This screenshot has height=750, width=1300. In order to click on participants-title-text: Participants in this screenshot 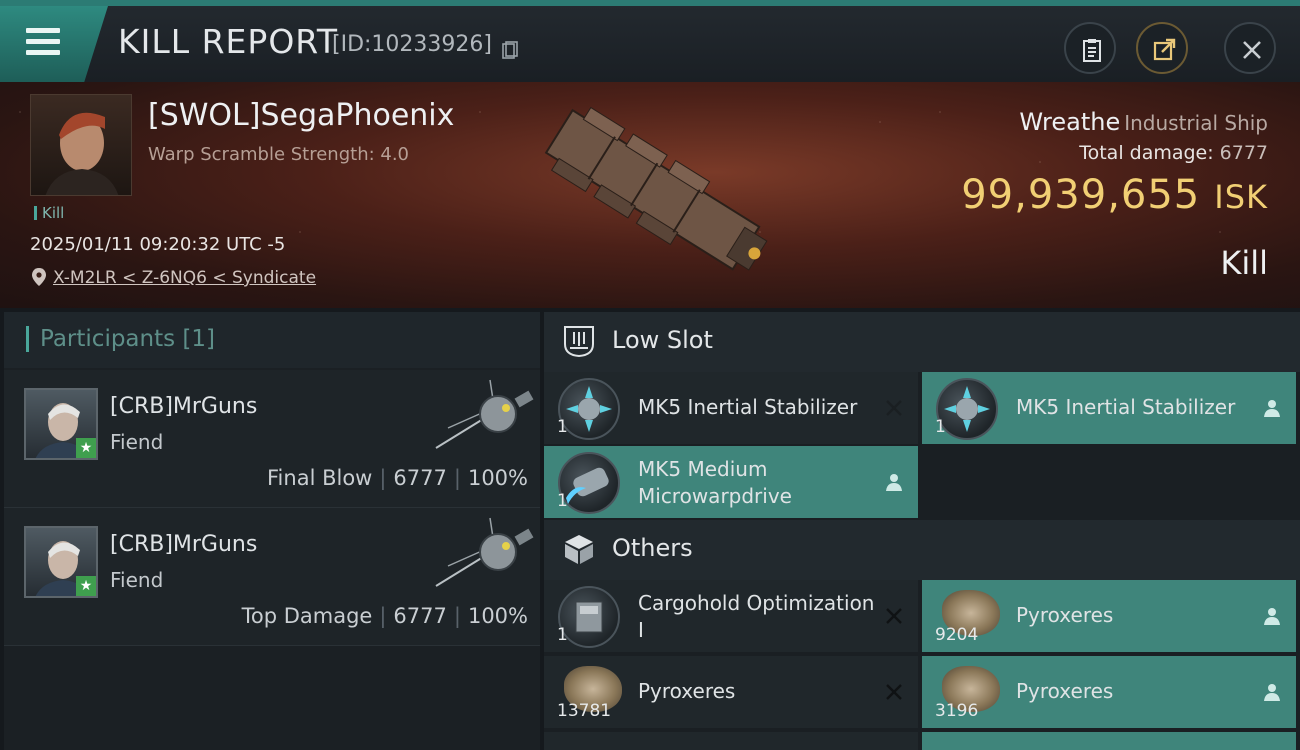, I will do `click(108, 339)`.